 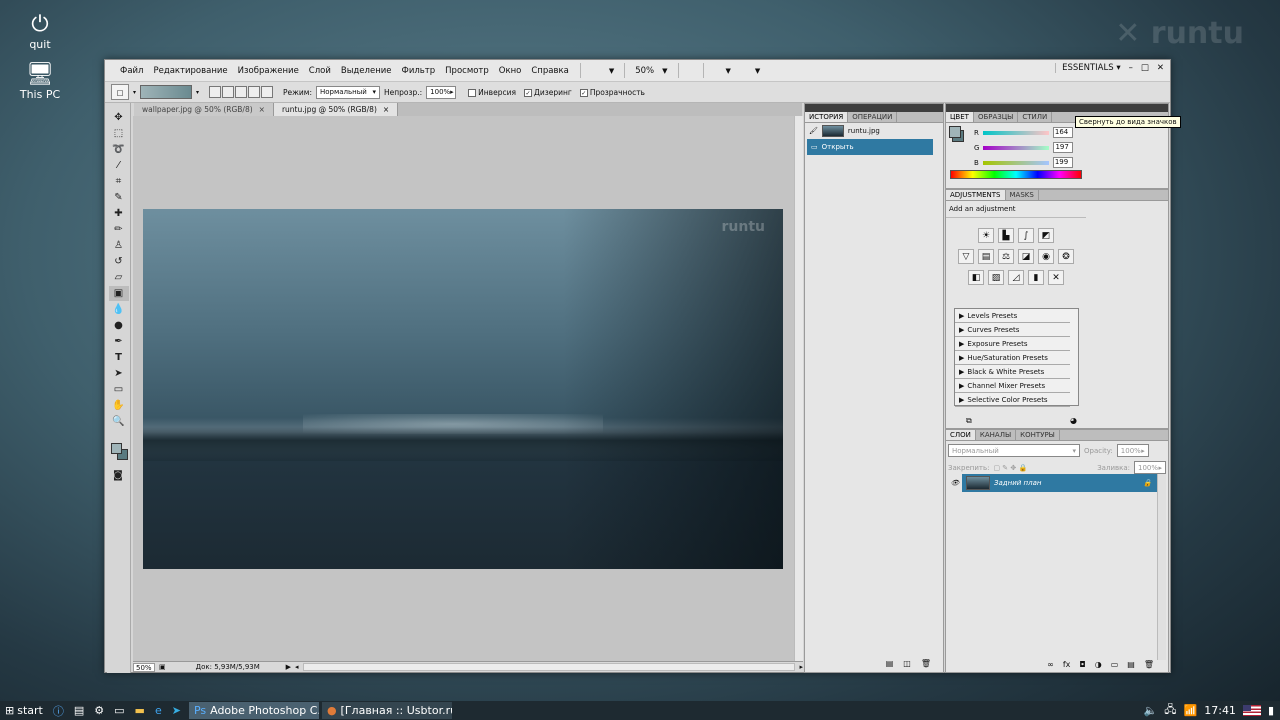 I want to click on delete-layer-icon: 🗑, so click(x=1149, y=664).